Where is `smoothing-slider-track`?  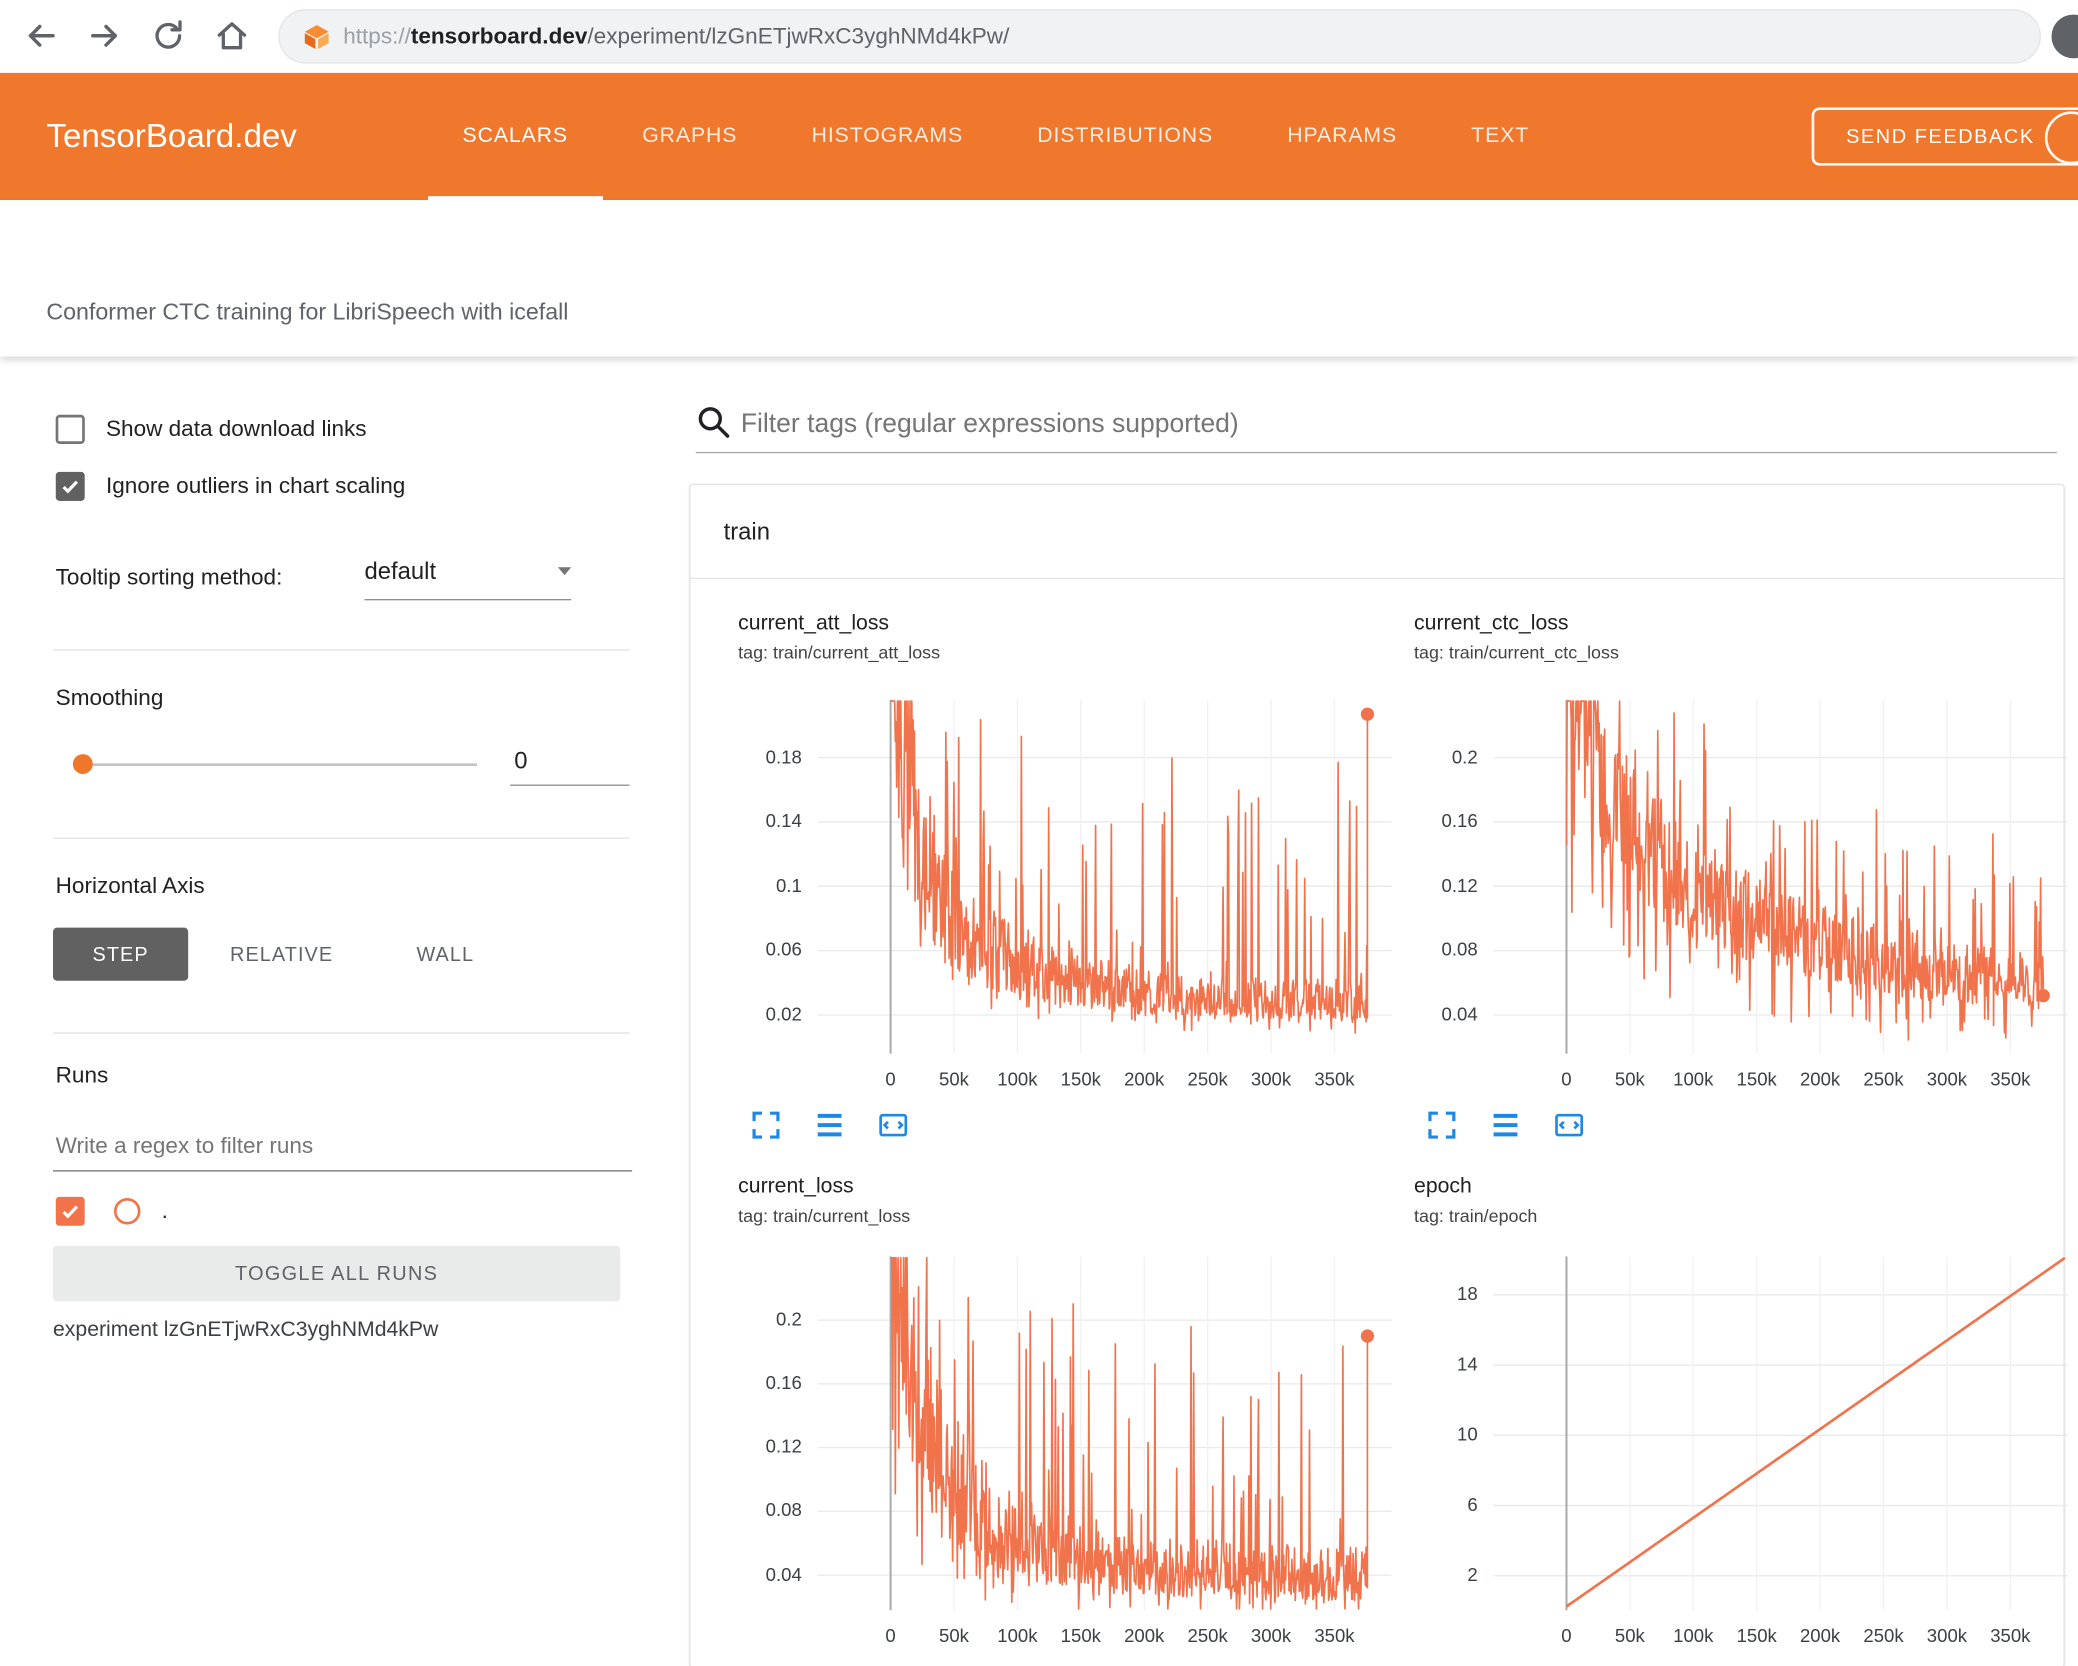
smoothing-slider-track is located at coordinates (280, 765).